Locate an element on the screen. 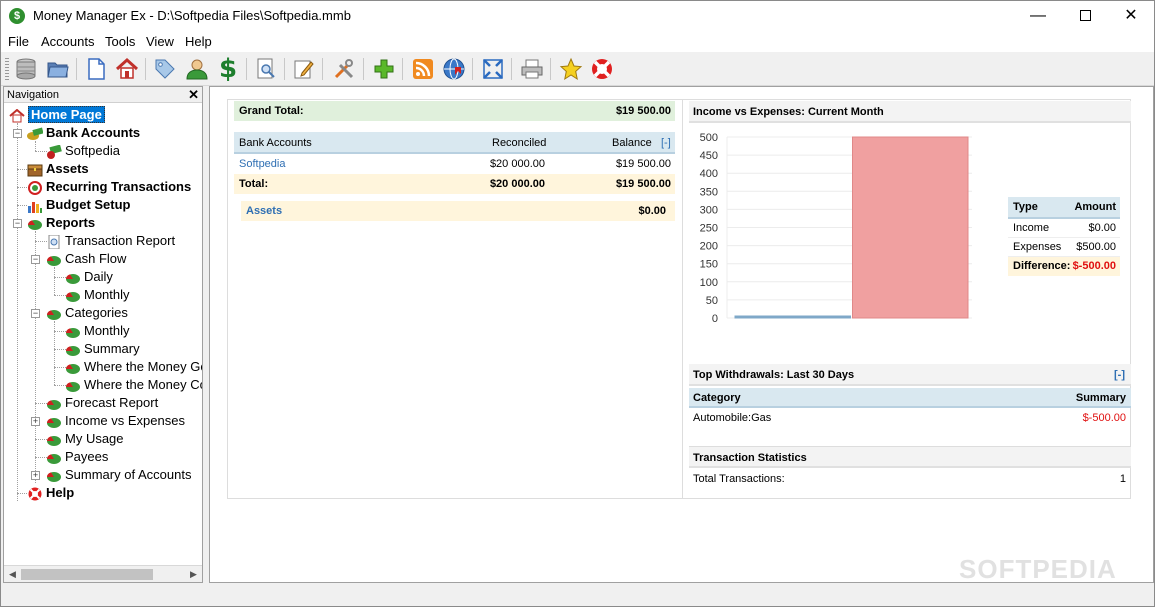 The height and width of the screenshot is (607, 1155). expander-reports: − is located at coordinates (17, 223).